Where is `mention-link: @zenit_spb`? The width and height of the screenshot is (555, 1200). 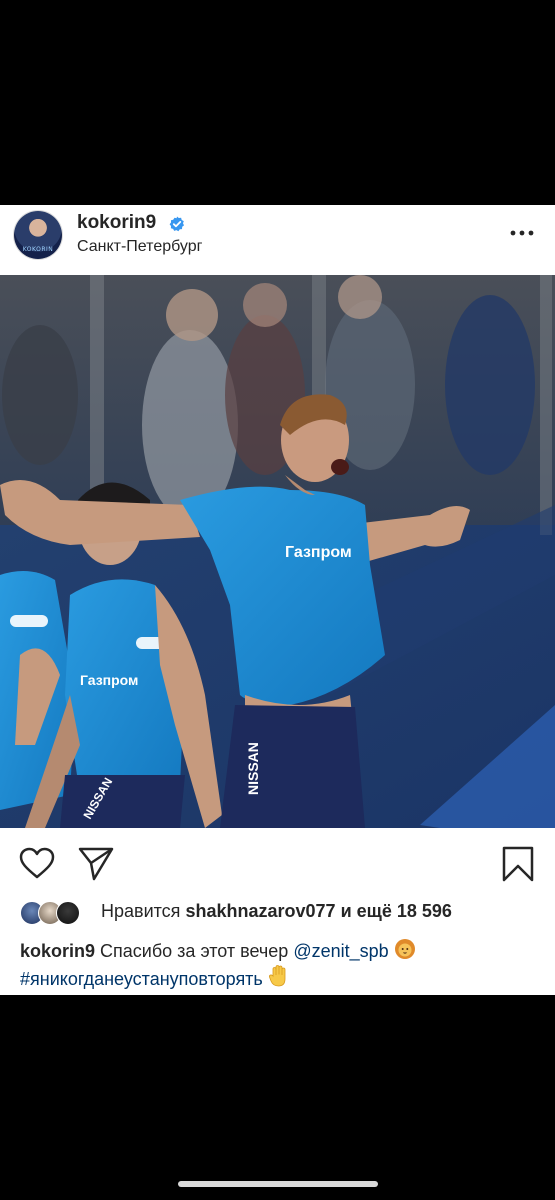
mention-link: @zenit_spb is located at coordinates (340, 951).